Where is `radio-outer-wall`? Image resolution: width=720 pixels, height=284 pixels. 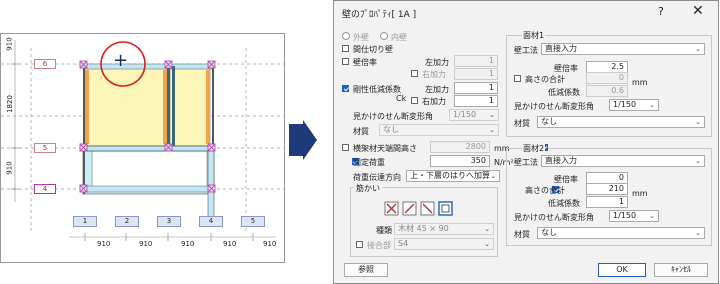 radio-outer-wall is located at coordinates (346, 36).